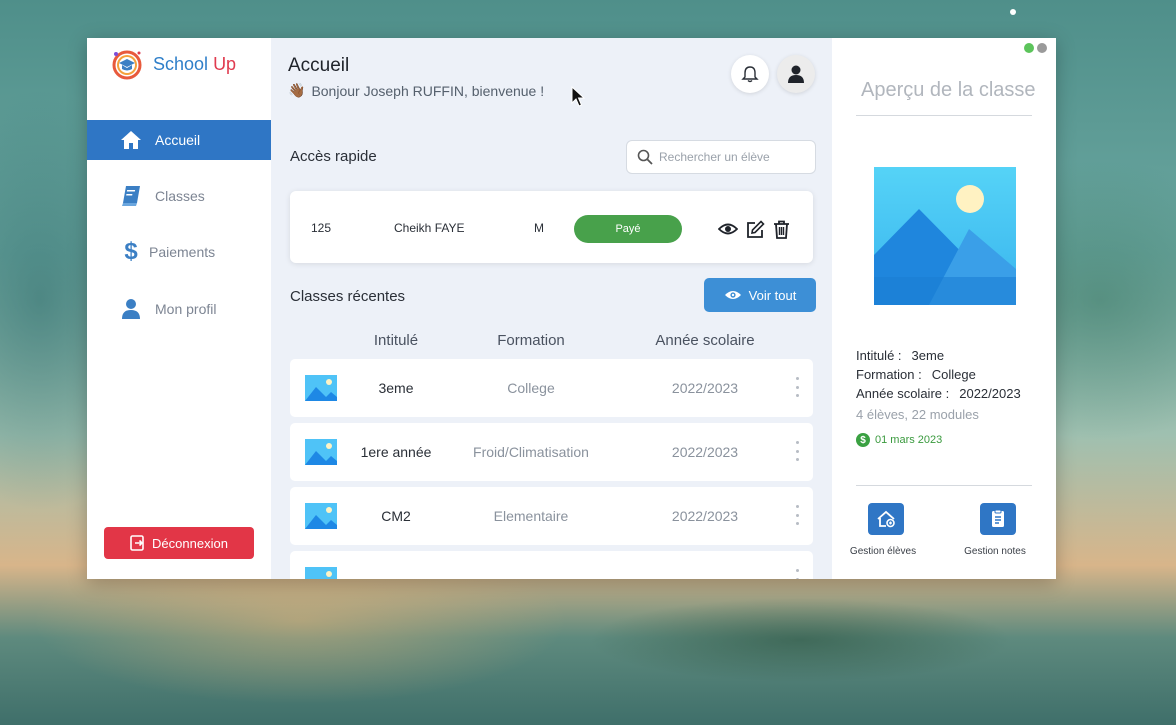 This screenshot has height=725, width=1176. What do you see at coordinates (948, 90) in the screenshot?
I see `overview-title: Aperçu de la classe` at bounding box center [948, 90].